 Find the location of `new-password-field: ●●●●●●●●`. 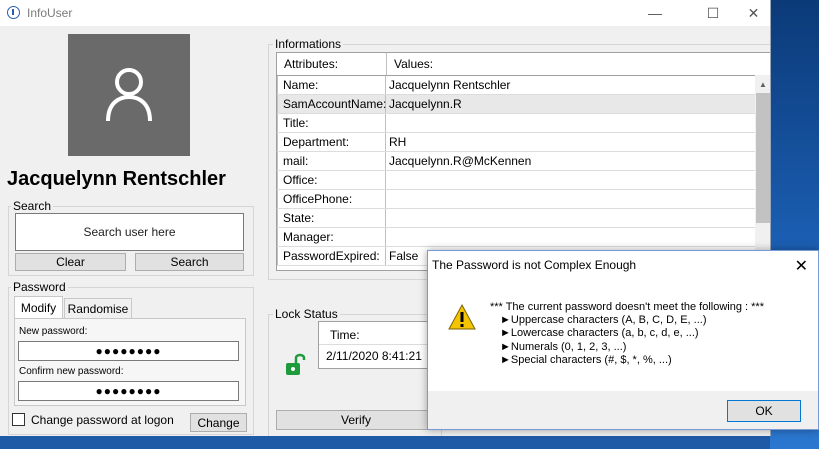

new-password-field: ●●●●●●●● is located at coordinates (128, 351).